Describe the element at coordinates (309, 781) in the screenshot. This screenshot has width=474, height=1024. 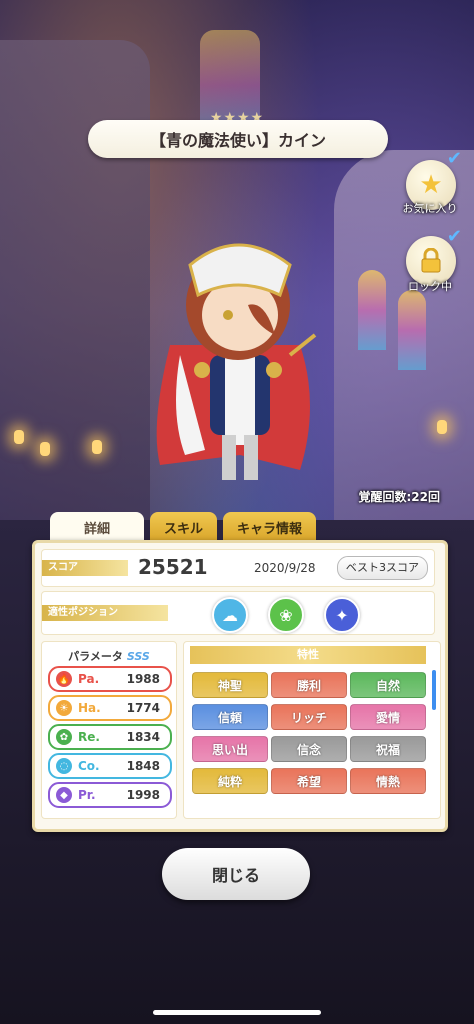
I see `trait-chip: 希望` at that location.